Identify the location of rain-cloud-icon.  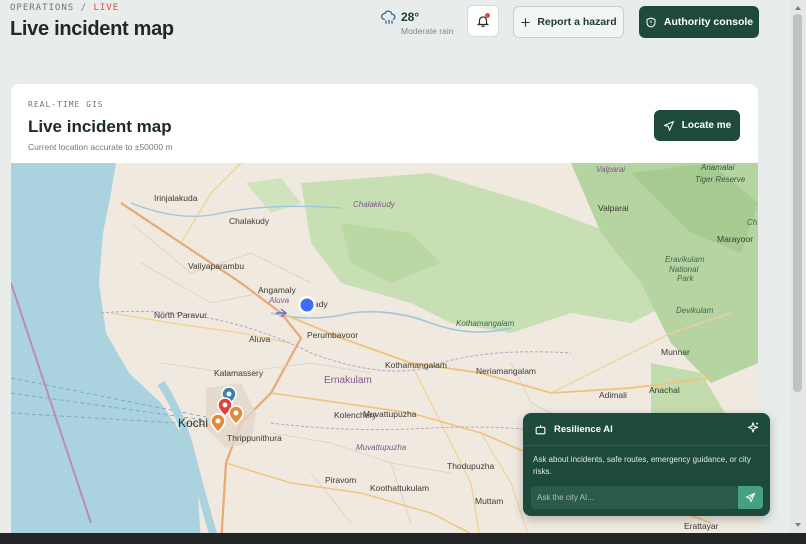
(388, 17).